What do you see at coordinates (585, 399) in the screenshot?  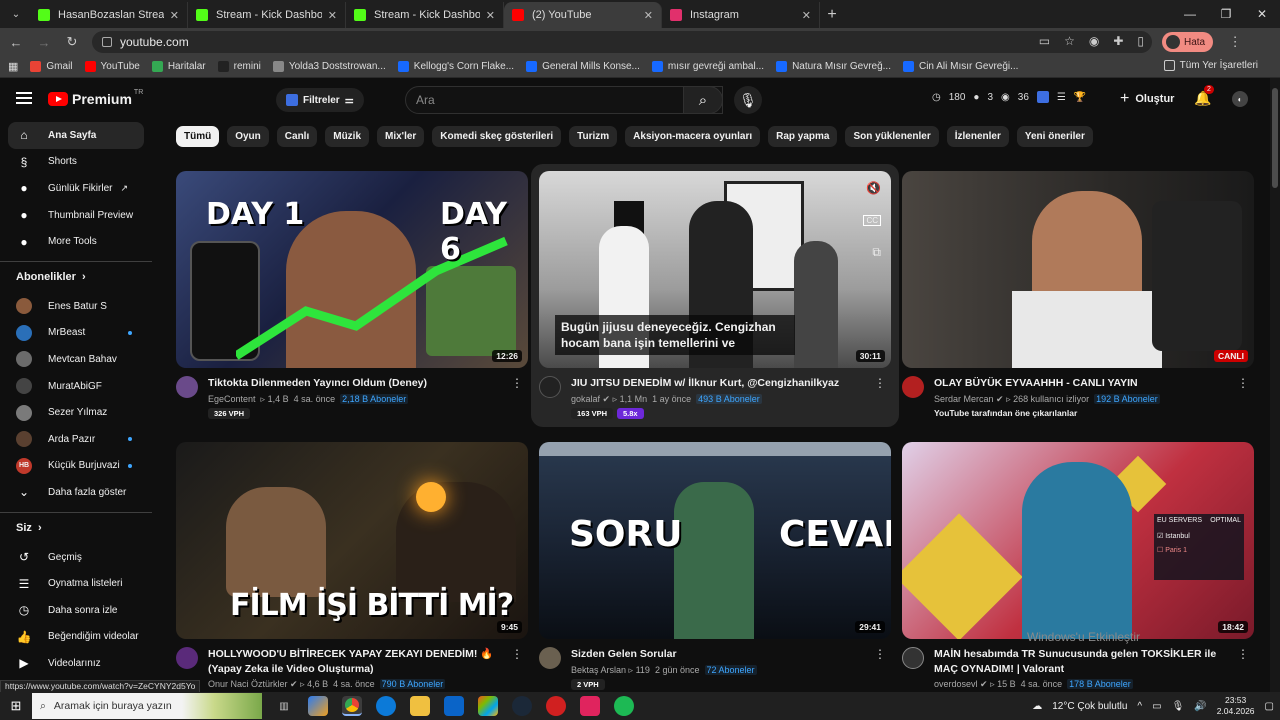 I see `channel-name: gokalaf` at bounding box center [585, 399].